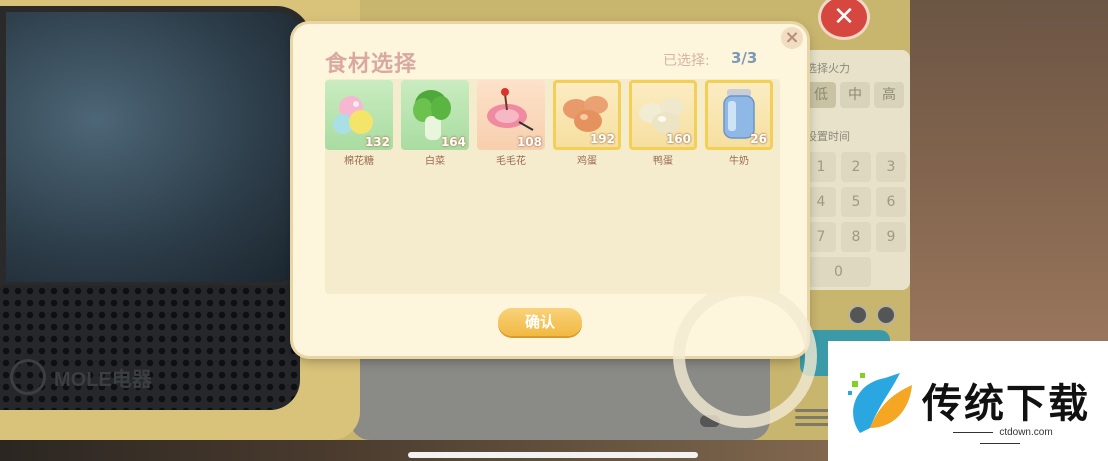  I want to click on ingredient-quantity: 164, so click(453, 142).